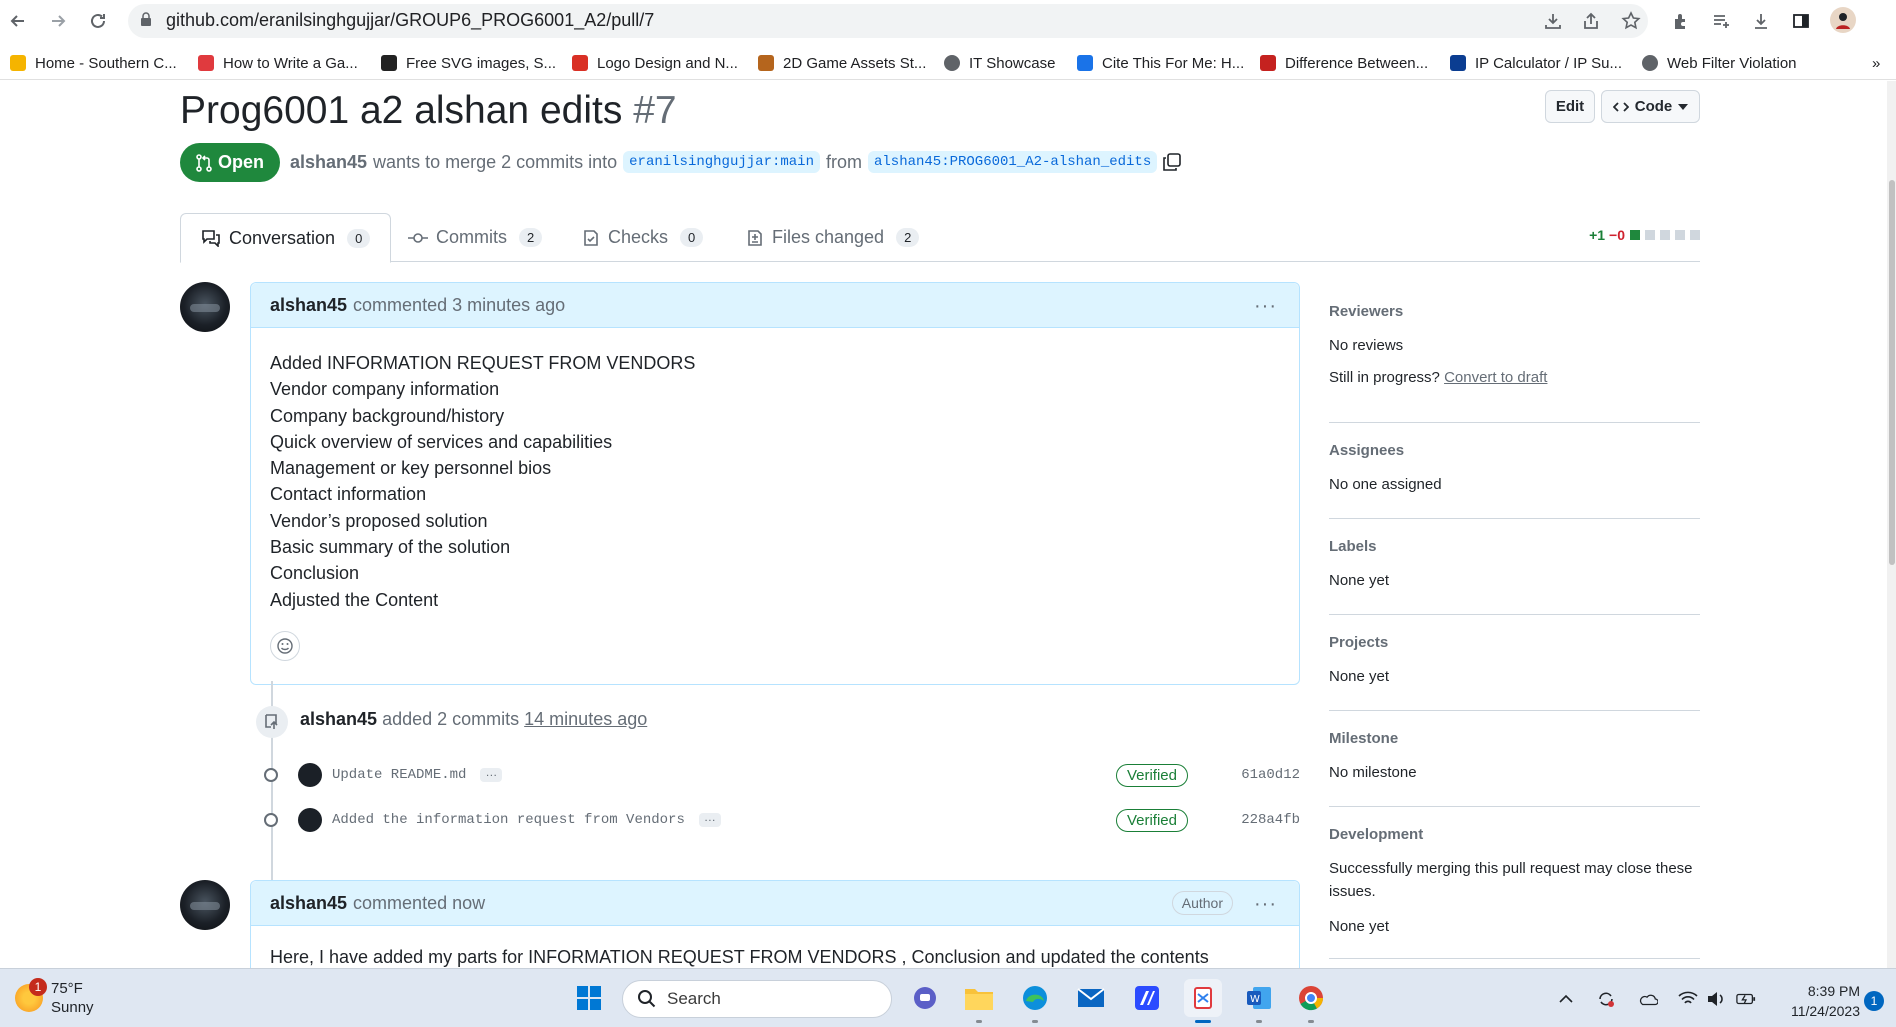 This screenshot has width=1896, height=1027. What do you see at coordinates (1514, 738) in the screenshot?
I see `sidebar-heading: Milestone` at bounding box center [1514, 738].